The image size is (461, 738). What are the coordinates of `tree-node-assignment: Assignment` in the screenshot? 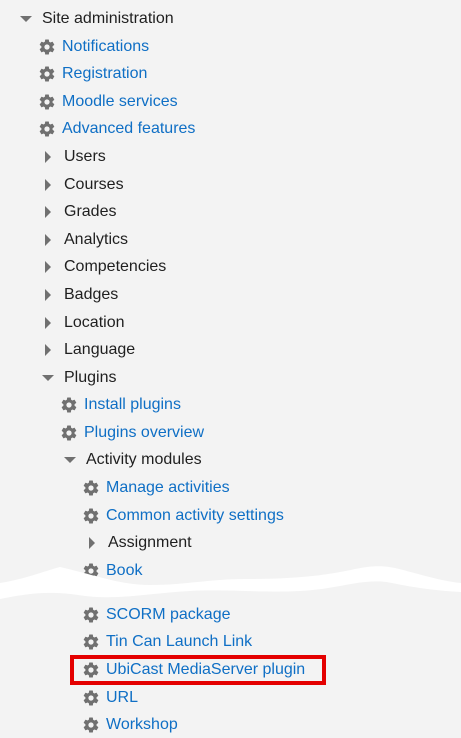 It's located at (138, 543).